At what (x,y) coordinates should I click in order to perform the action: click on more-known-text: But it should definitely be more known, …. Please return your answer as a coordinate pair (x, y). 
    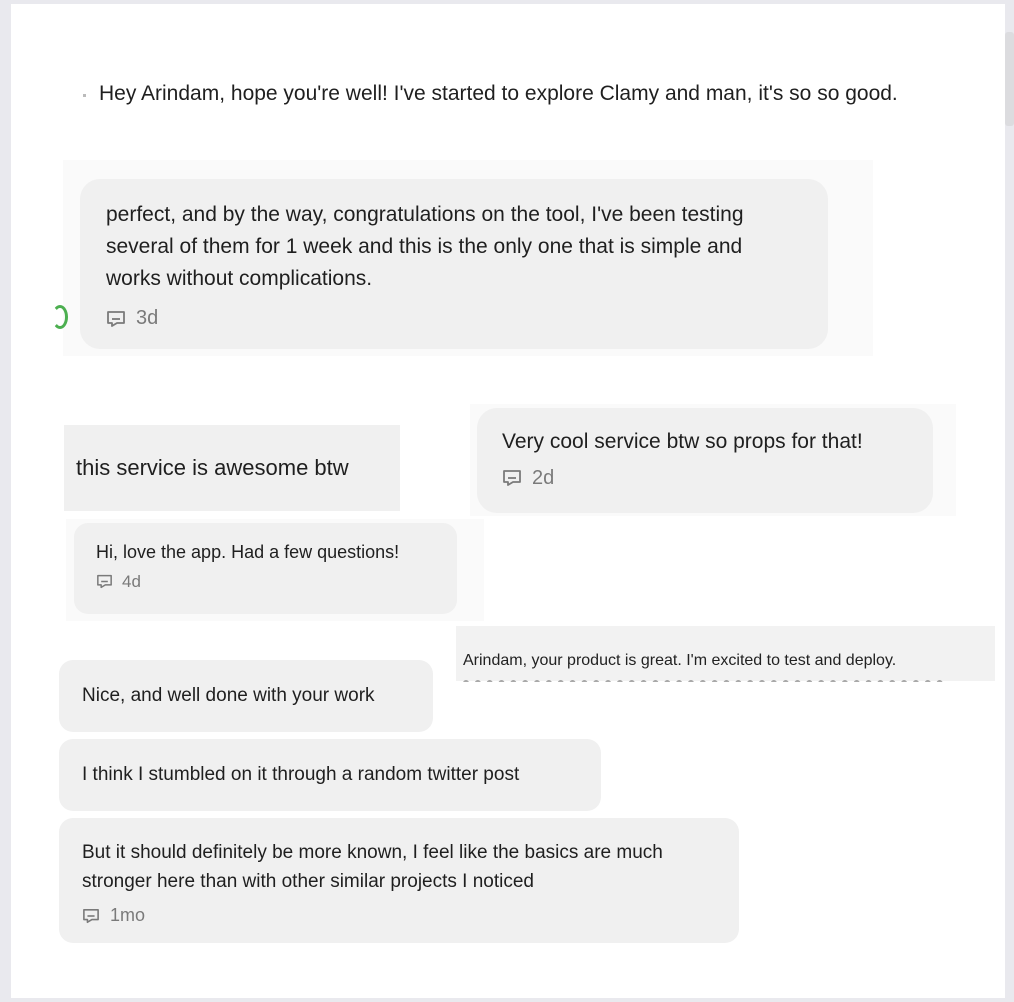
    Looking at the image, I should click on (372, 867).